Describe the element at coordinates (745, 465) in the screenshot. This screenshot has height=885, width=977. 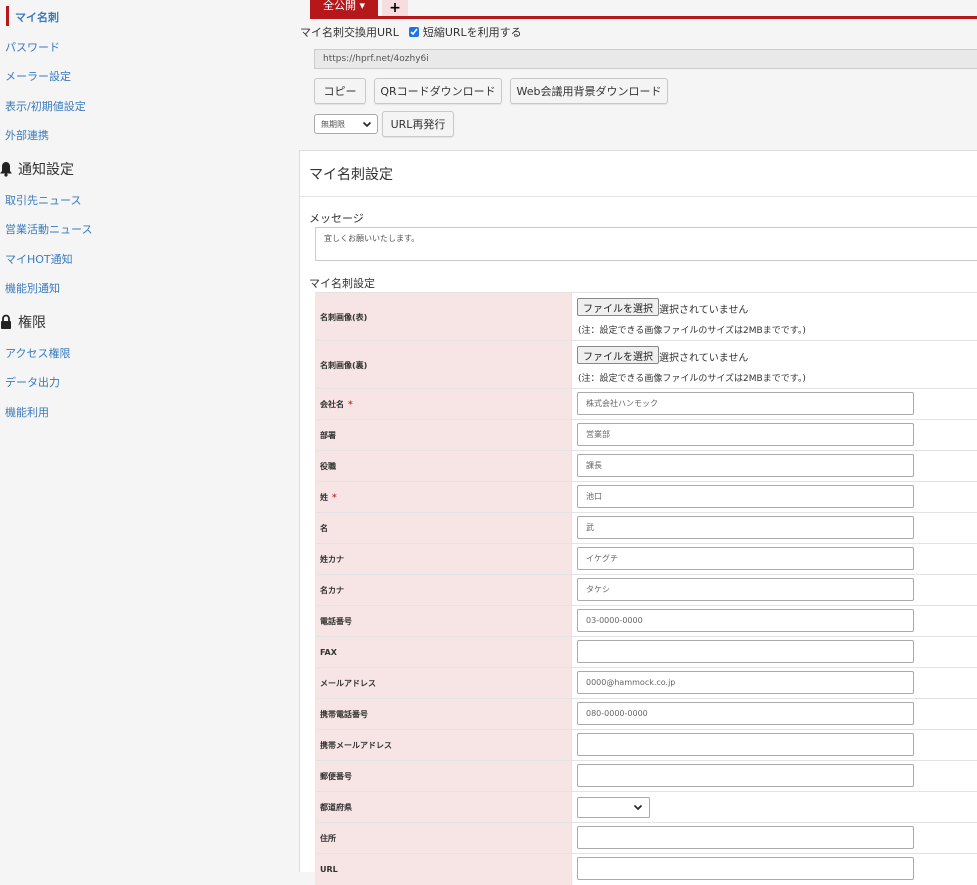
I see `form-text-input: 課長` at that location.